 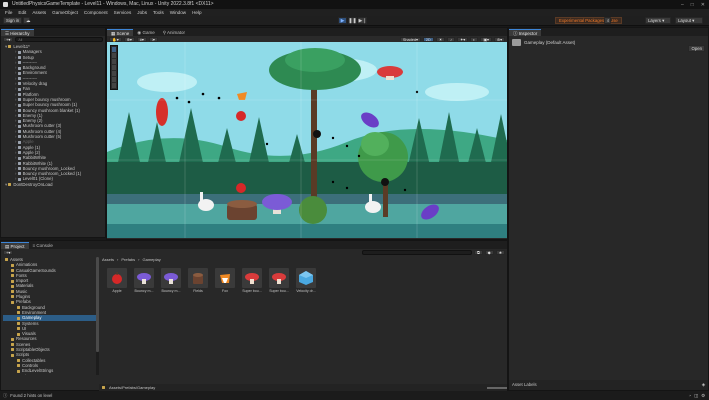 What do you see at coordinates (123, 33) in the screenshot?
I see `scene-tab-label: Scene` at bounding box center [123, 33].